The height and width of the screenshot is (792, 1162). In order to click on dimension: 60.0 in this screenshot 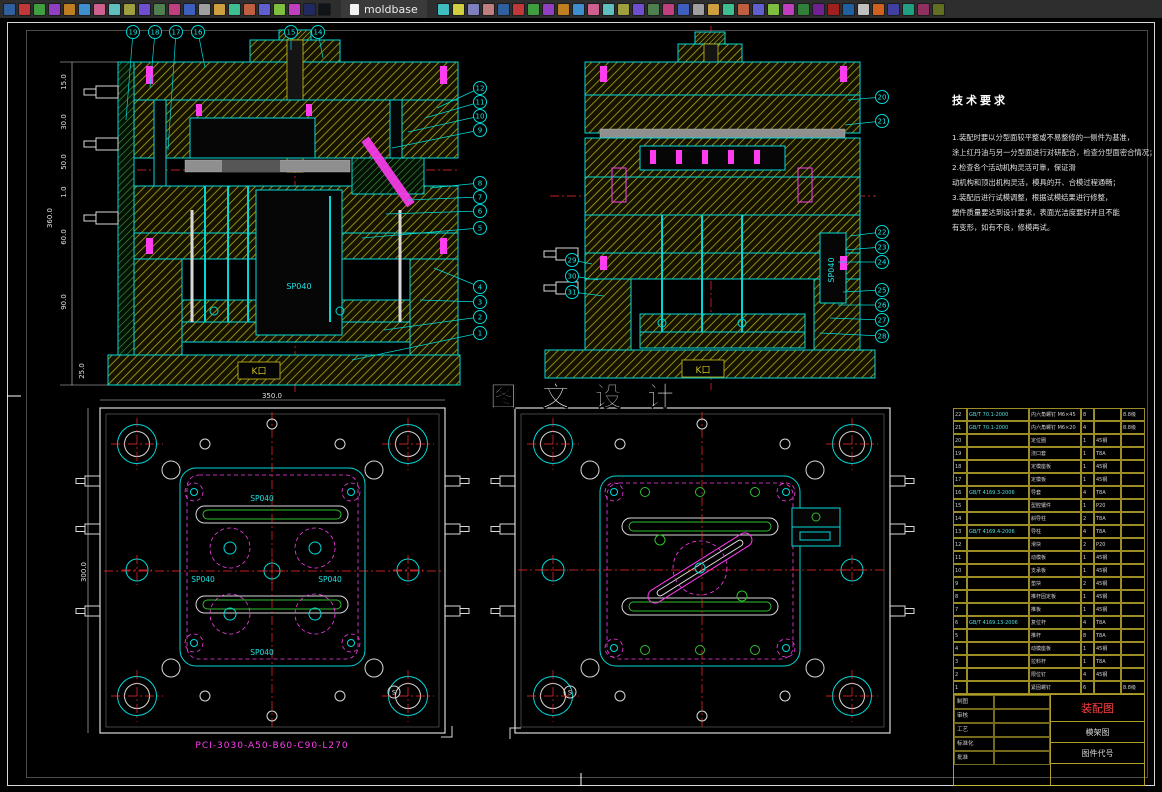, I will do `click(64, 237)`.